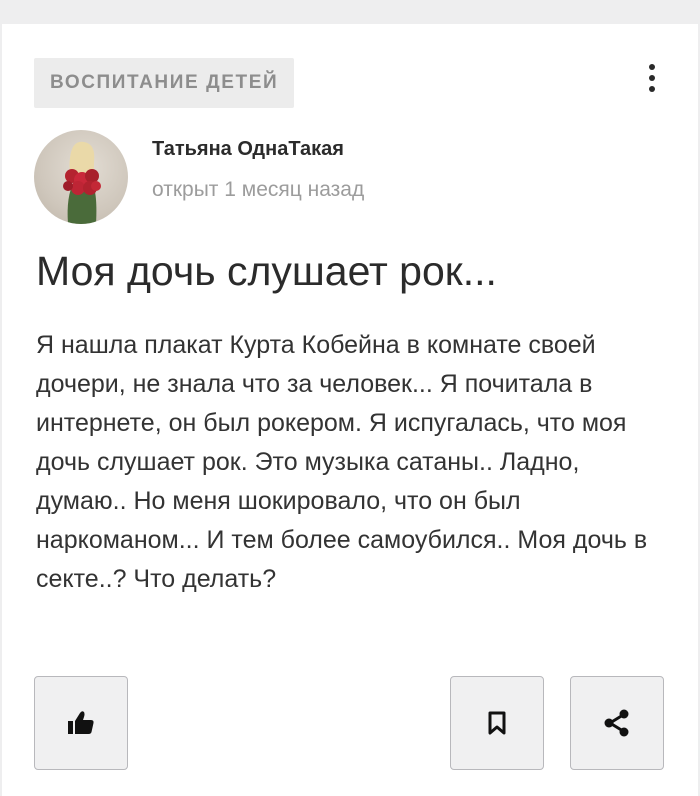 The image size is (700, 796). I want to click on share-button, so click(617, 723).